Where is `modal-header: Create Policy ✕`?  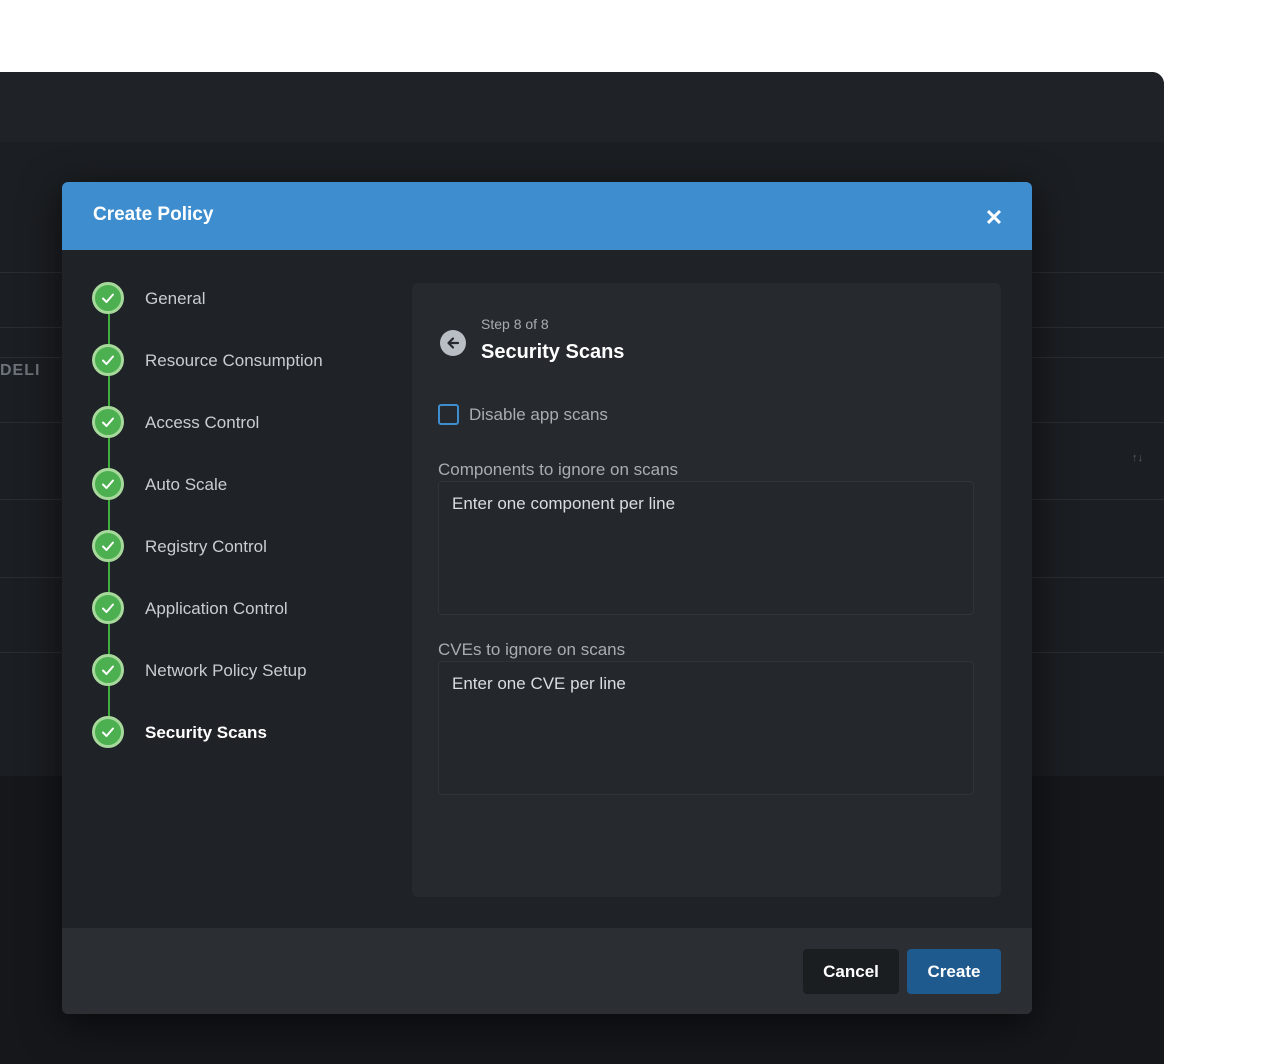
modal-header: Create Policy ✕ is located at coordinates (547, 216).